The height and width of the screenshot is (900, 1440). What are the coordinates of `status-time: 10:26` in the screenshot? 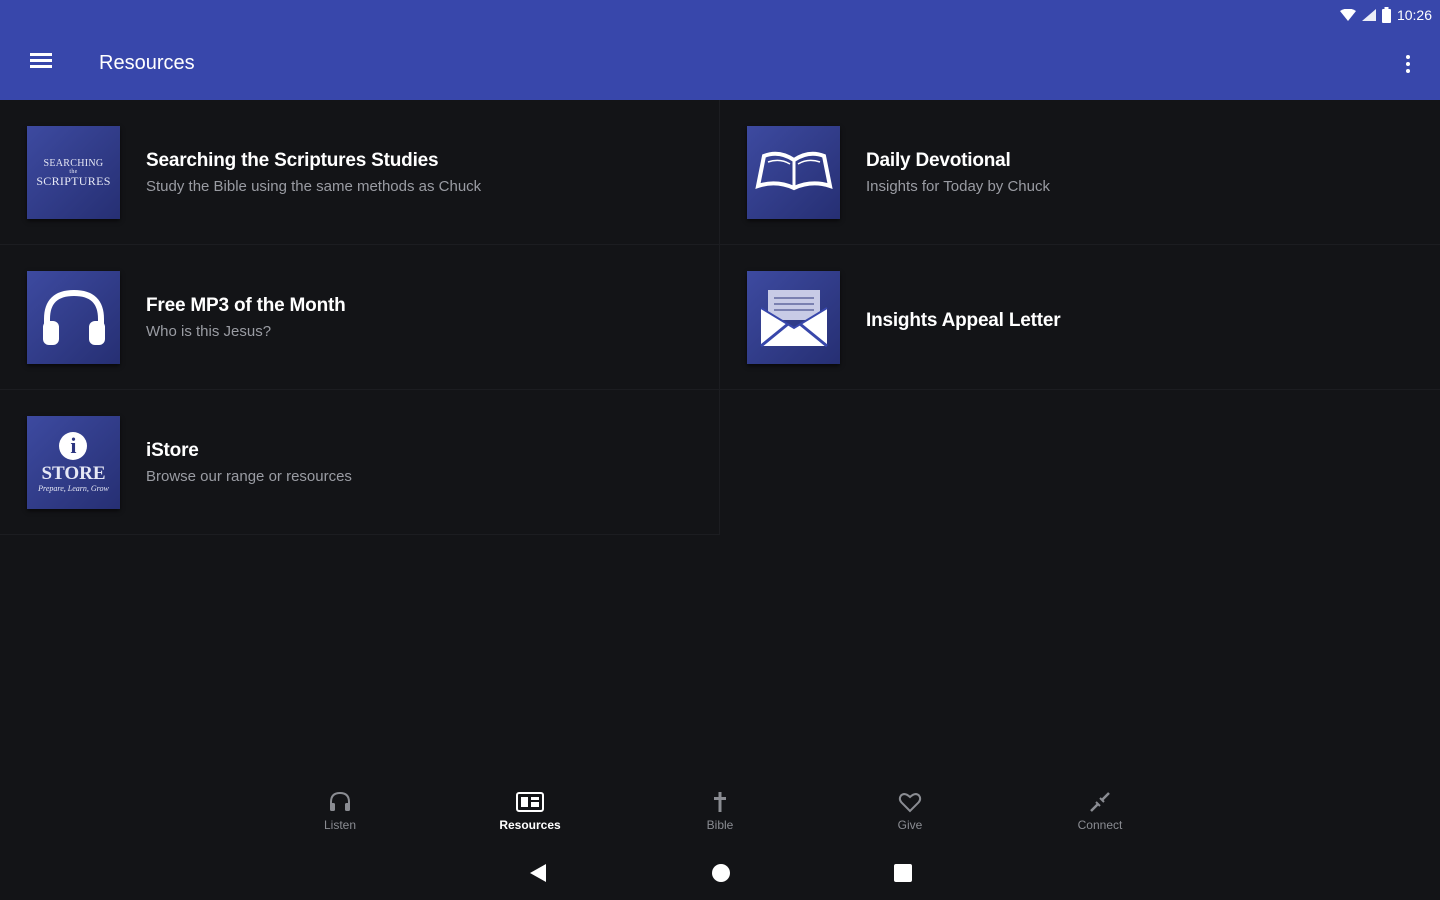 It's located at (1414, 15).